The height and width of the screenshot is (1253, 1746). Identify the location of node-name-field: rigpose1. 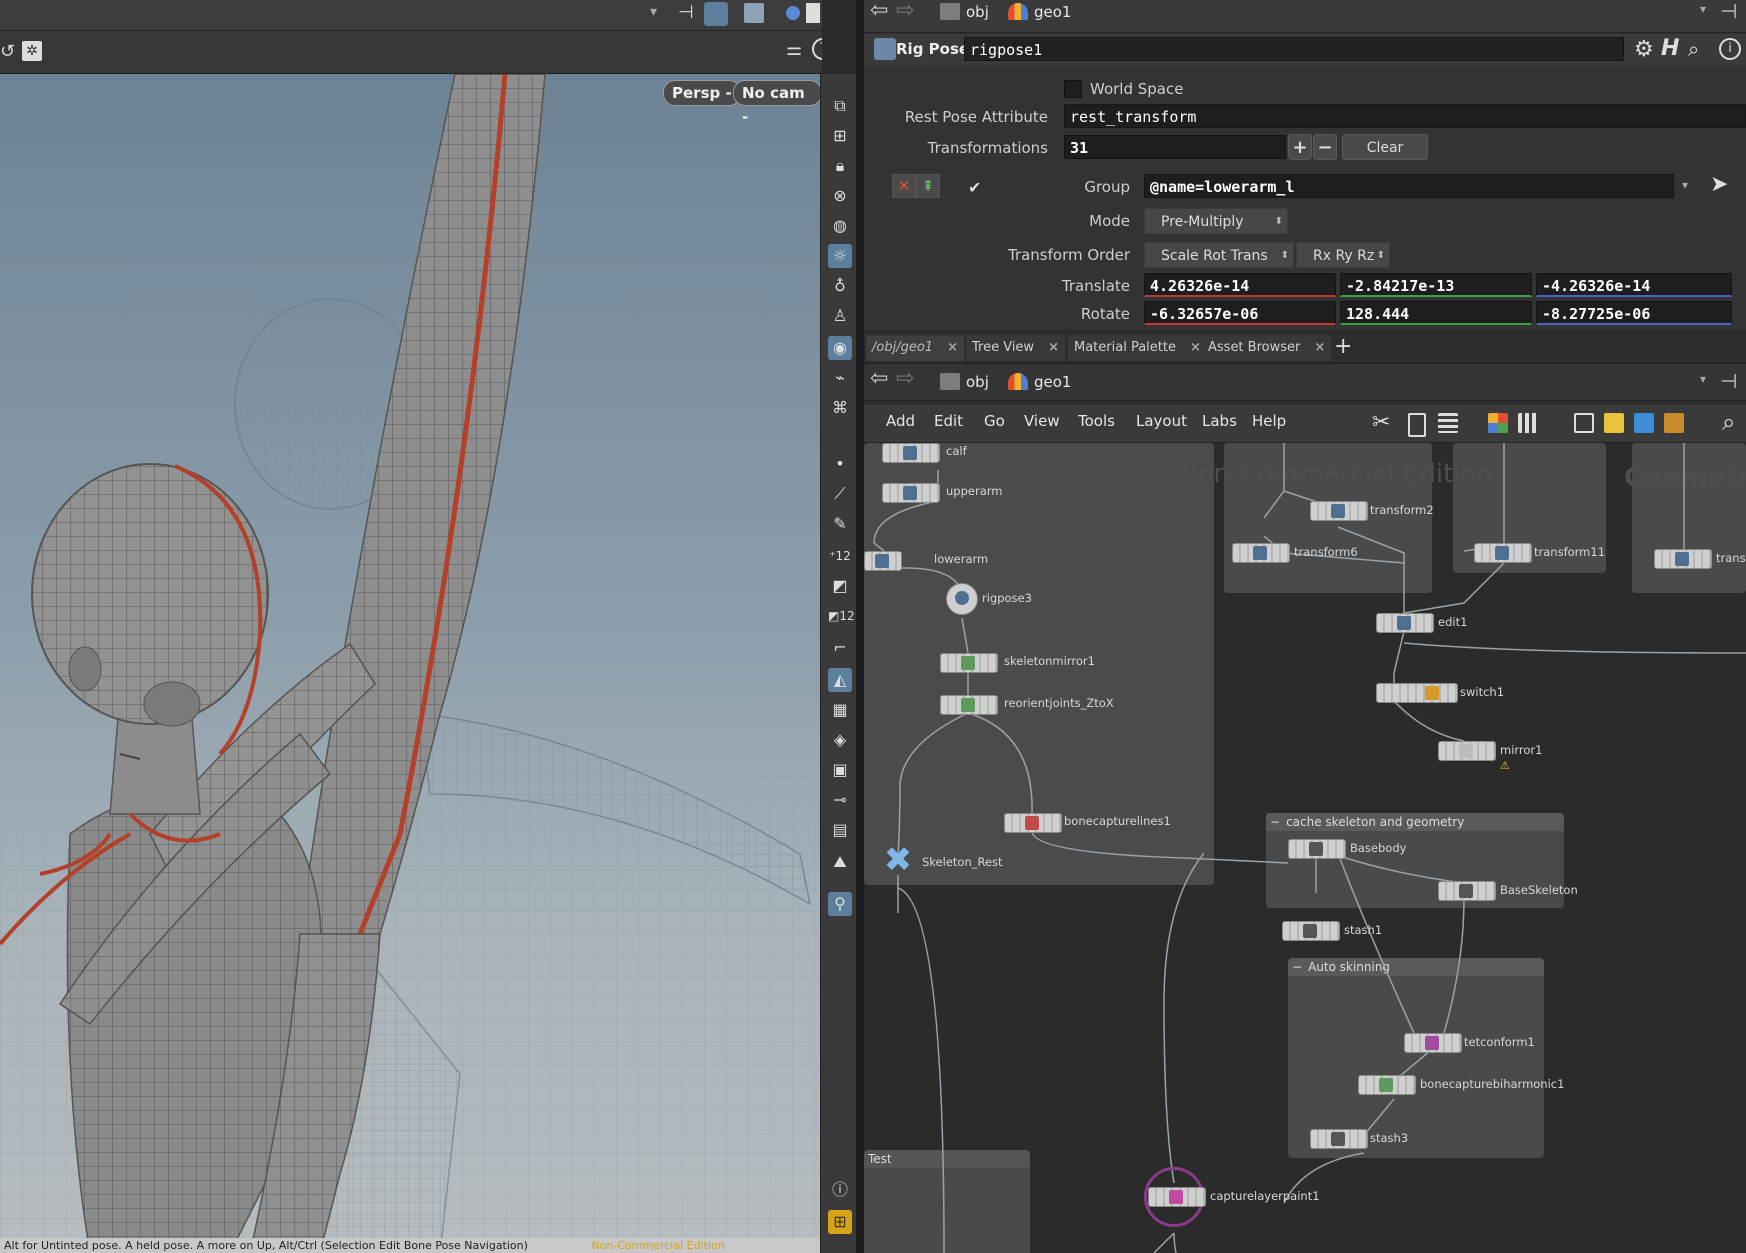
(1294, 49).